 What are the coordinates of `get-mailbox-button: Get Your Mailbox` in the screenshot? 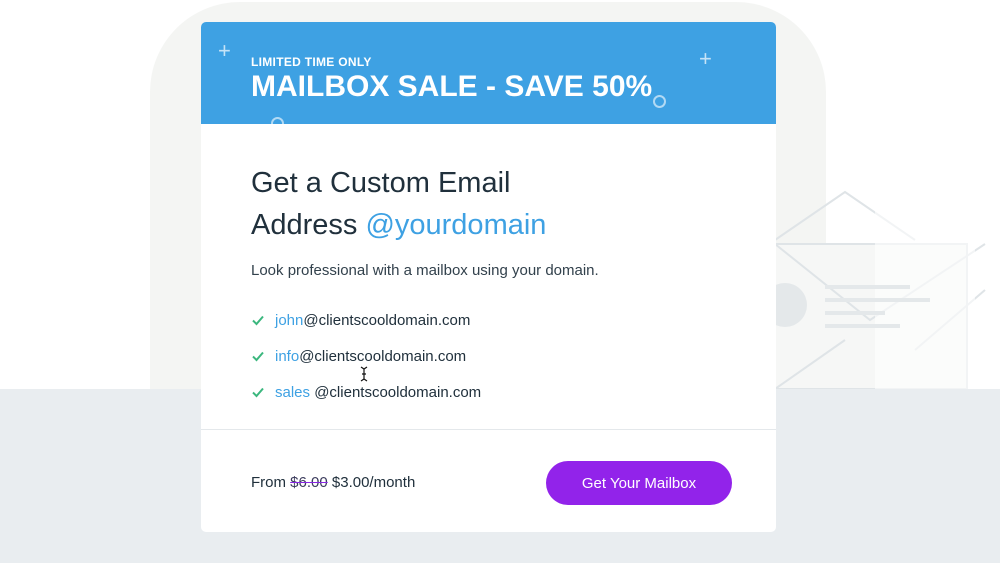 It's located at (639, 483).